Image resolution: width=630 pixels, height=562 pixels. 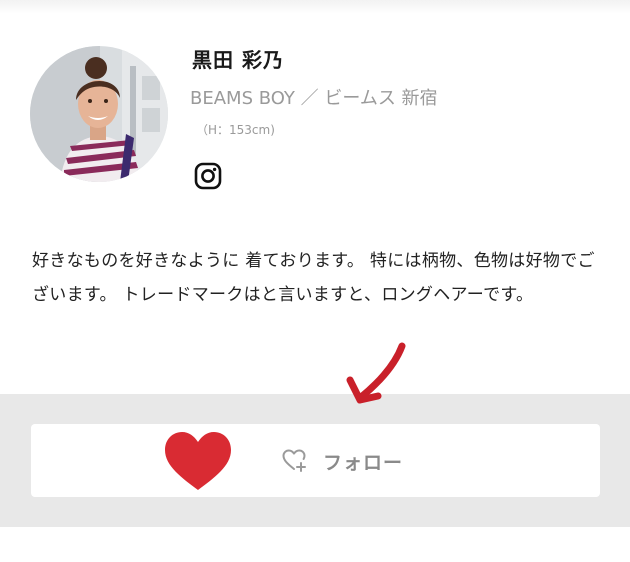 I want to click on avatar, so click(x=99, y=114).